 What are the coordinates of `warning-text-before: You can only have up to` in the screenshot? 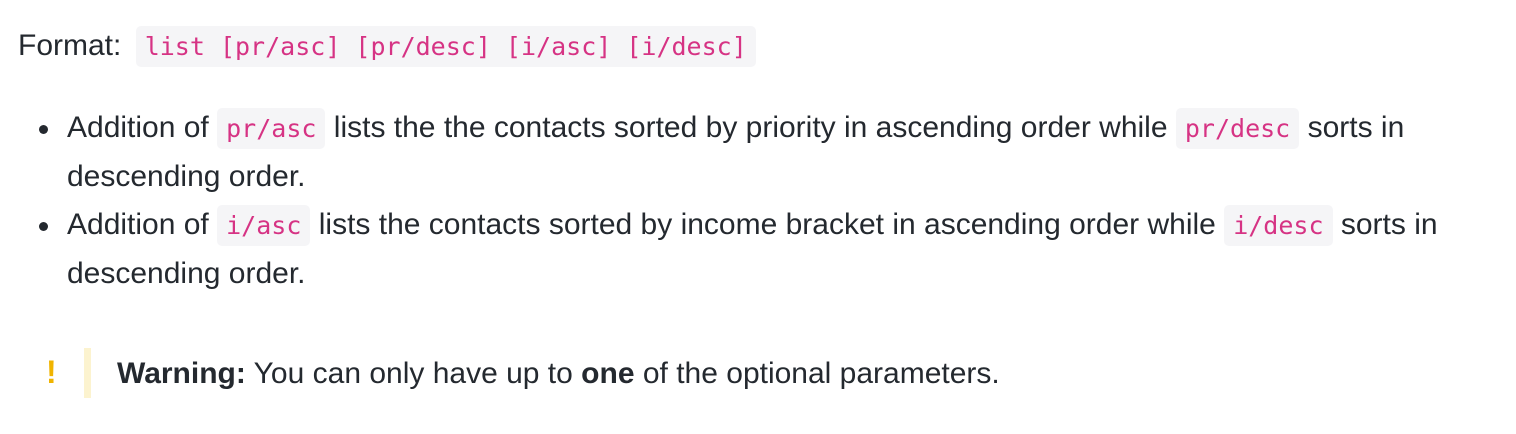 It's located at (413, 373).